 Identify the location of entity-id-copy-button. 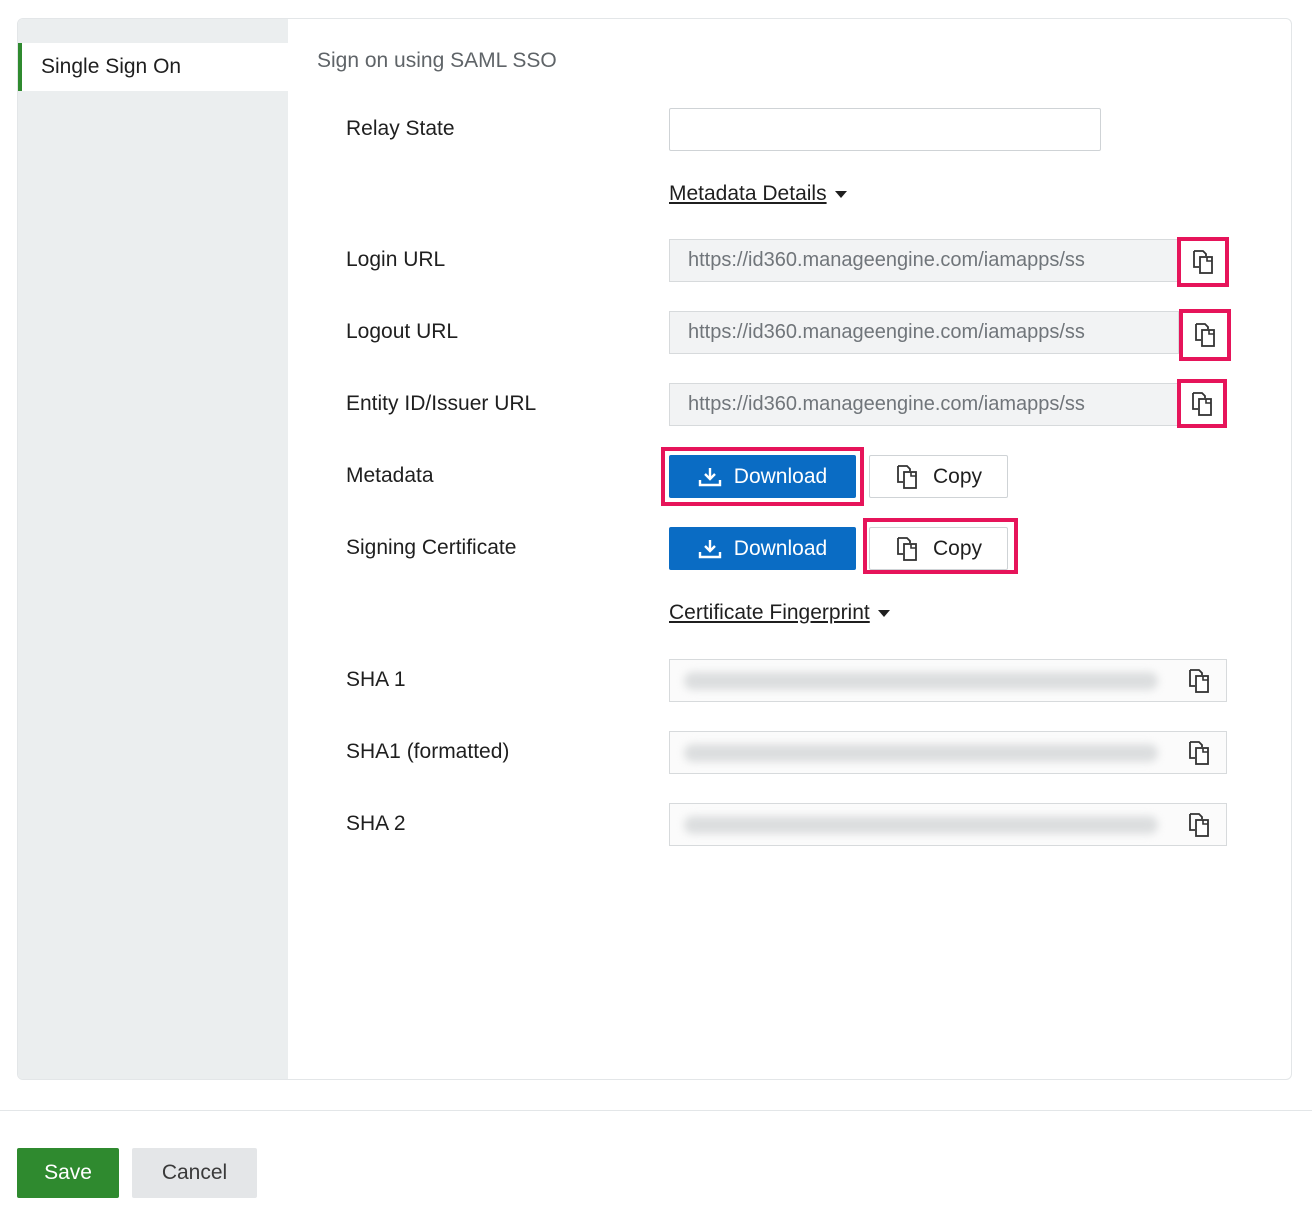
(1202, 403).